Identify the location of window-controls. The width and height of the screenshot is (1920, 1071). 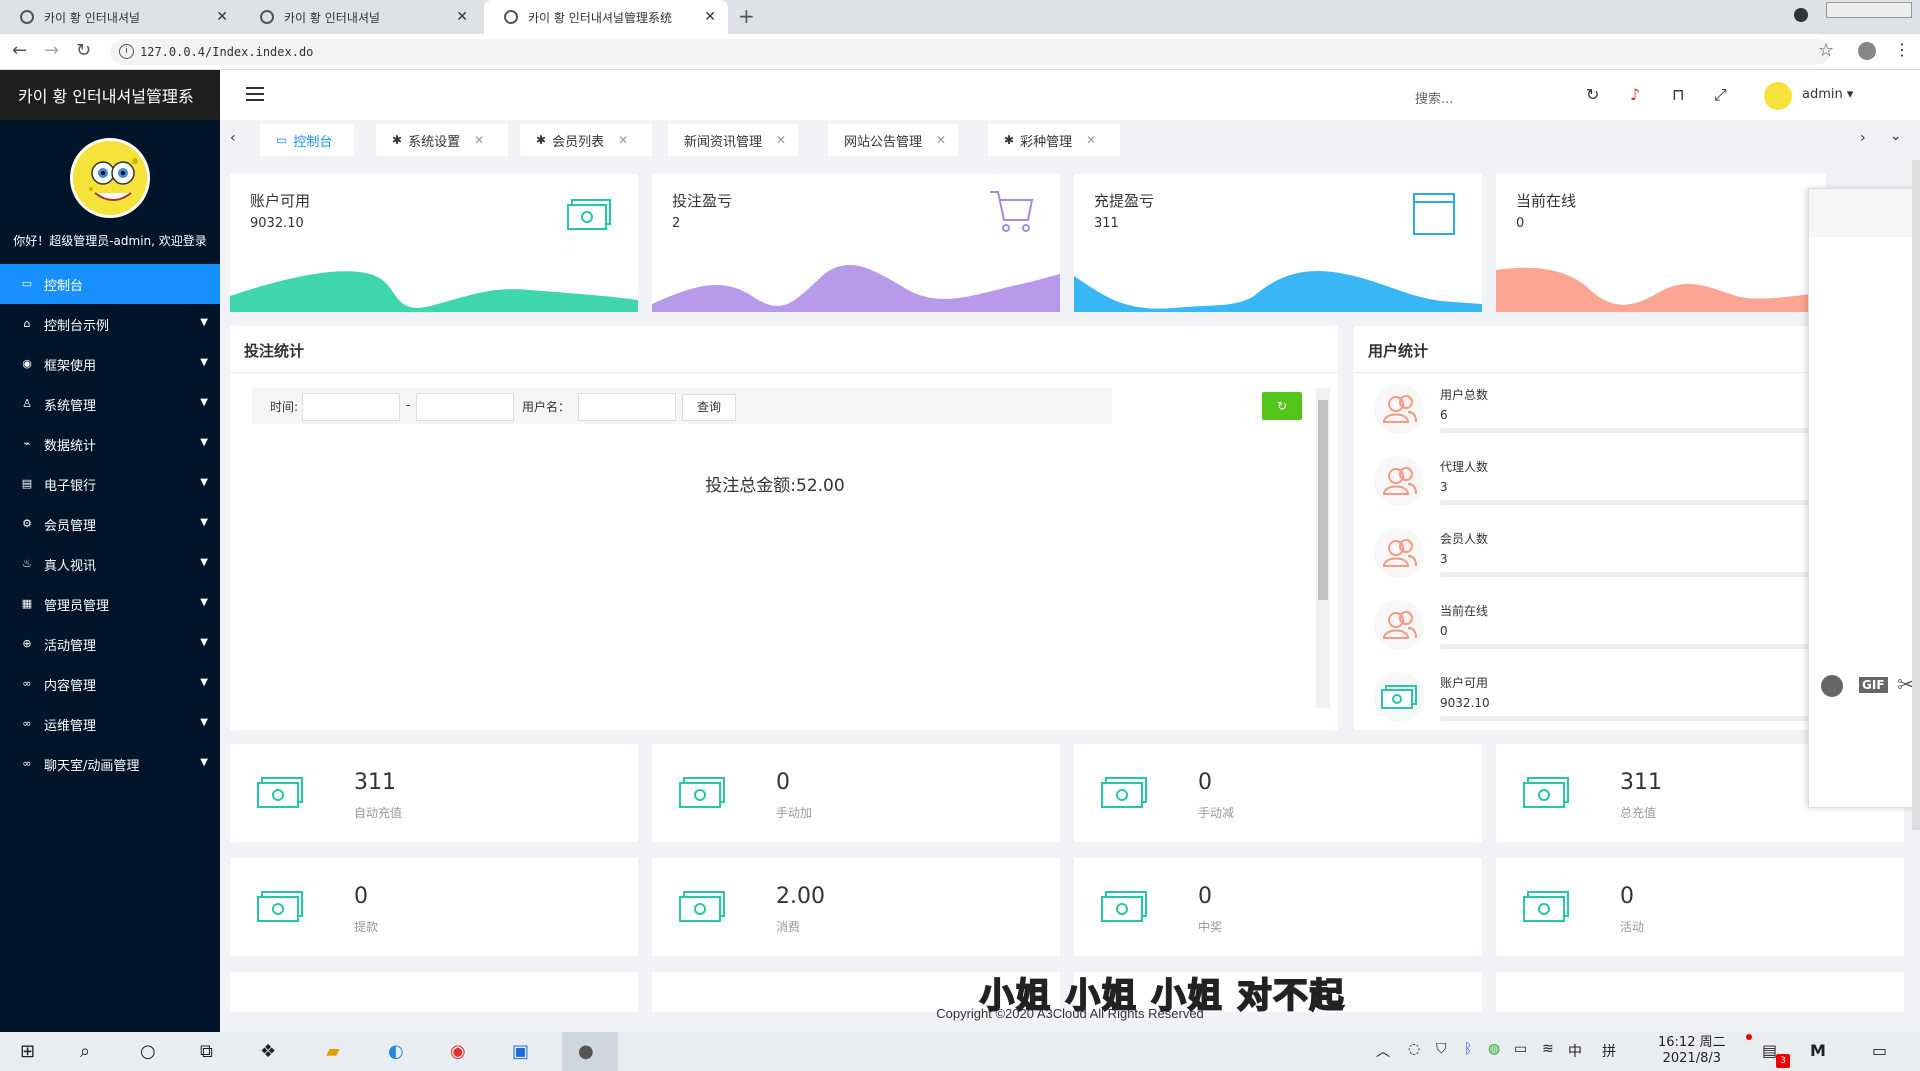
(1869, 10).